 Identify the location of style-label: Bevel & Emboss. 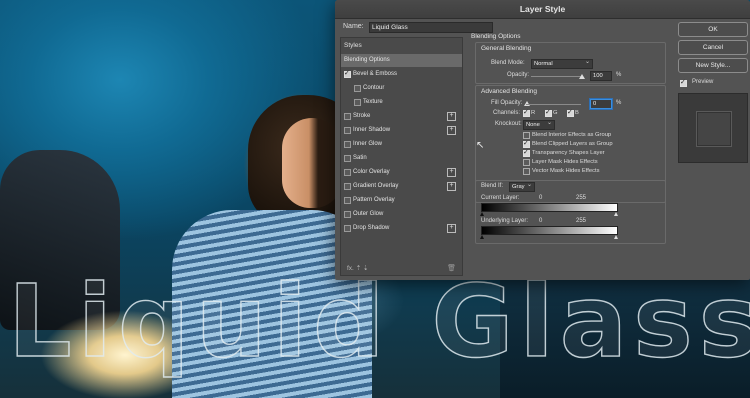
(375, 74).